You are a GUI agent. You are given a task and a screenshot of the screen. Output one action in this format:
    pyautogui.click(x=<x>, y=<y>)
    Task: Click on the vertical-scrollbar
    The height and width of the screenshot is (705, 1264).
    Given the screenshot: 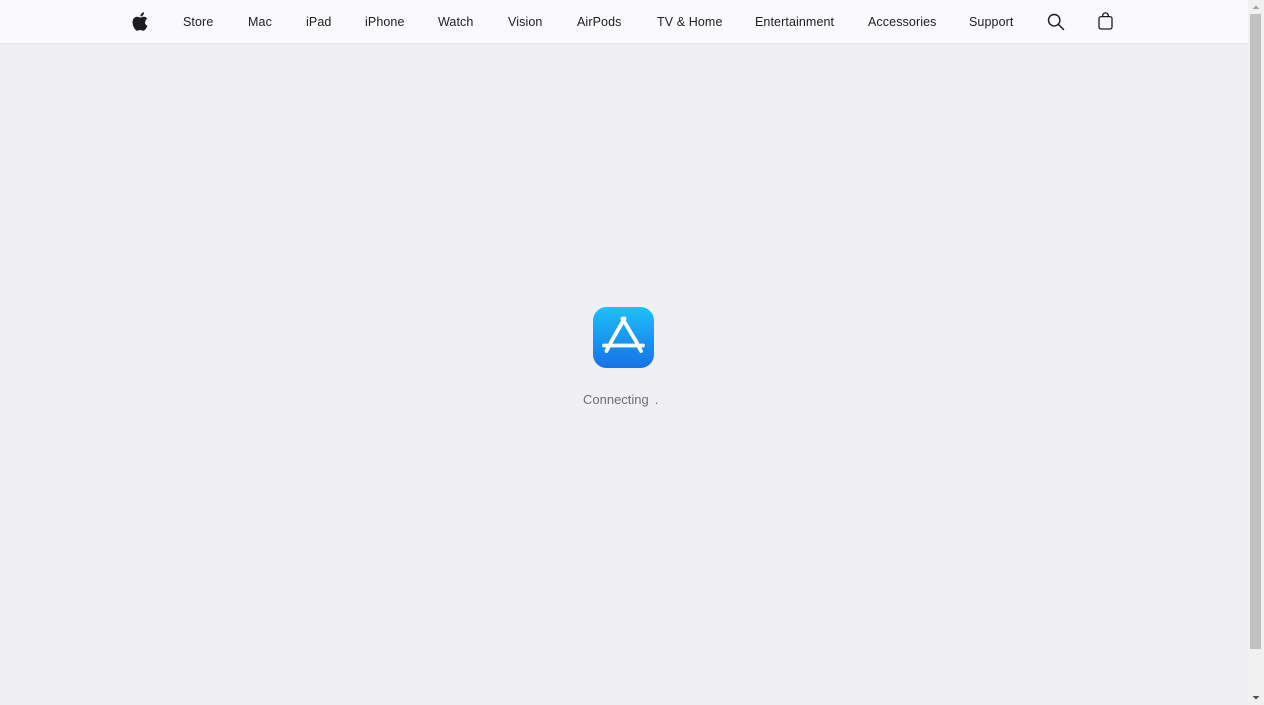 What is the action you would take?
    pyautogui.click(x=1256, y=352)
    